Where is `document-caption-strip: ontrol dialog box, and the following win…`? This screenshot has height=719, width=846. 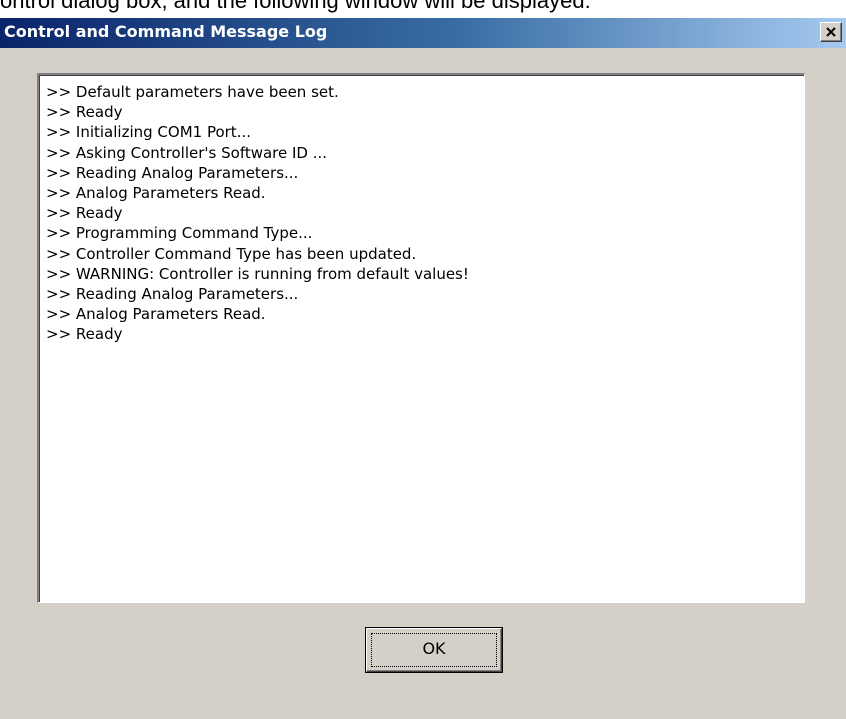
document-caption-strip: ontrol dialog box, and the following win… is located at coordinates (423, 9).